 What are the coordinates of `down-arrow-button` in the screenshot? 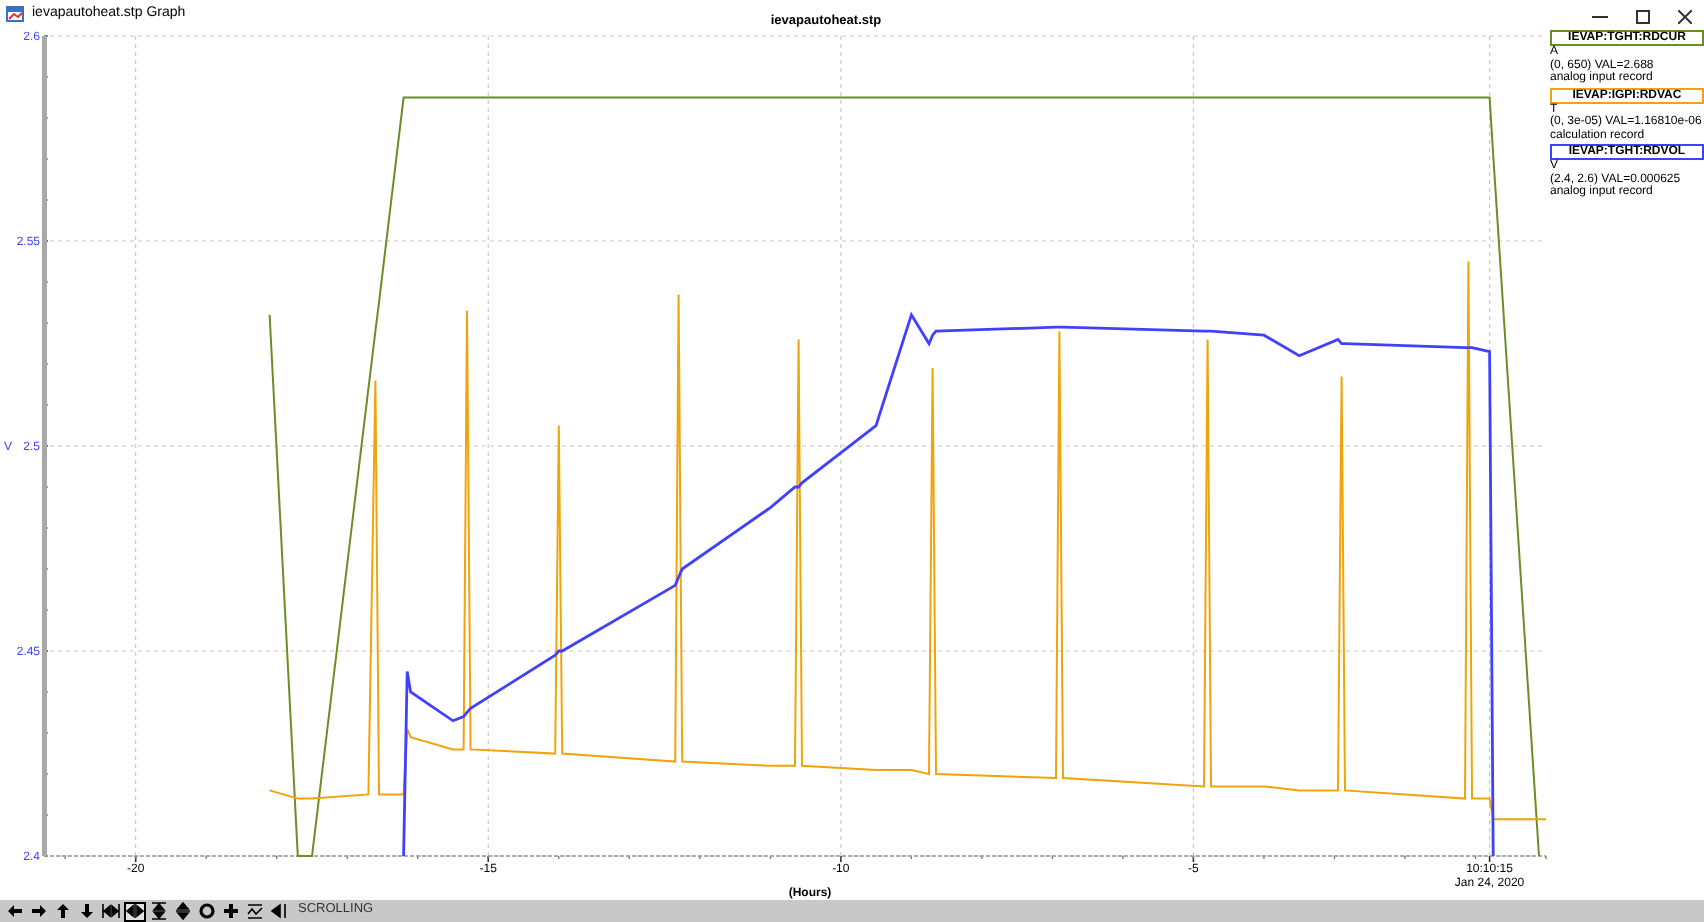 It's located at (87, 911).